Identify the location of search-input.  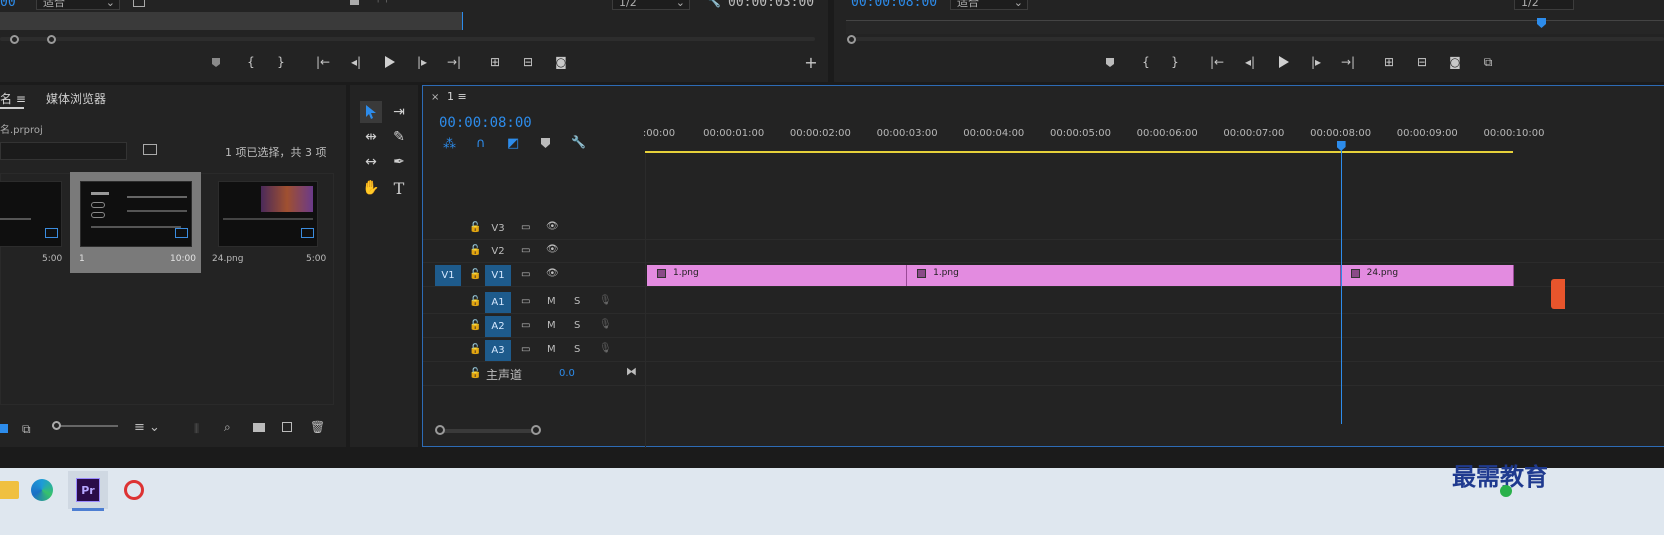
(63, 151).